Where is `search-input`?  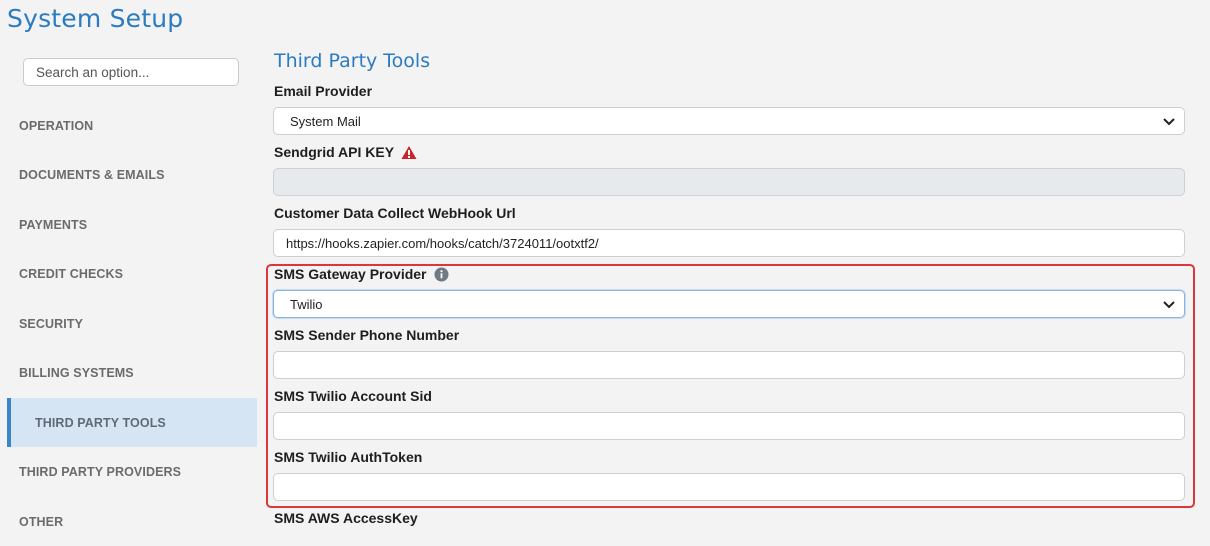 search-input is located at coordinates (131, 72).